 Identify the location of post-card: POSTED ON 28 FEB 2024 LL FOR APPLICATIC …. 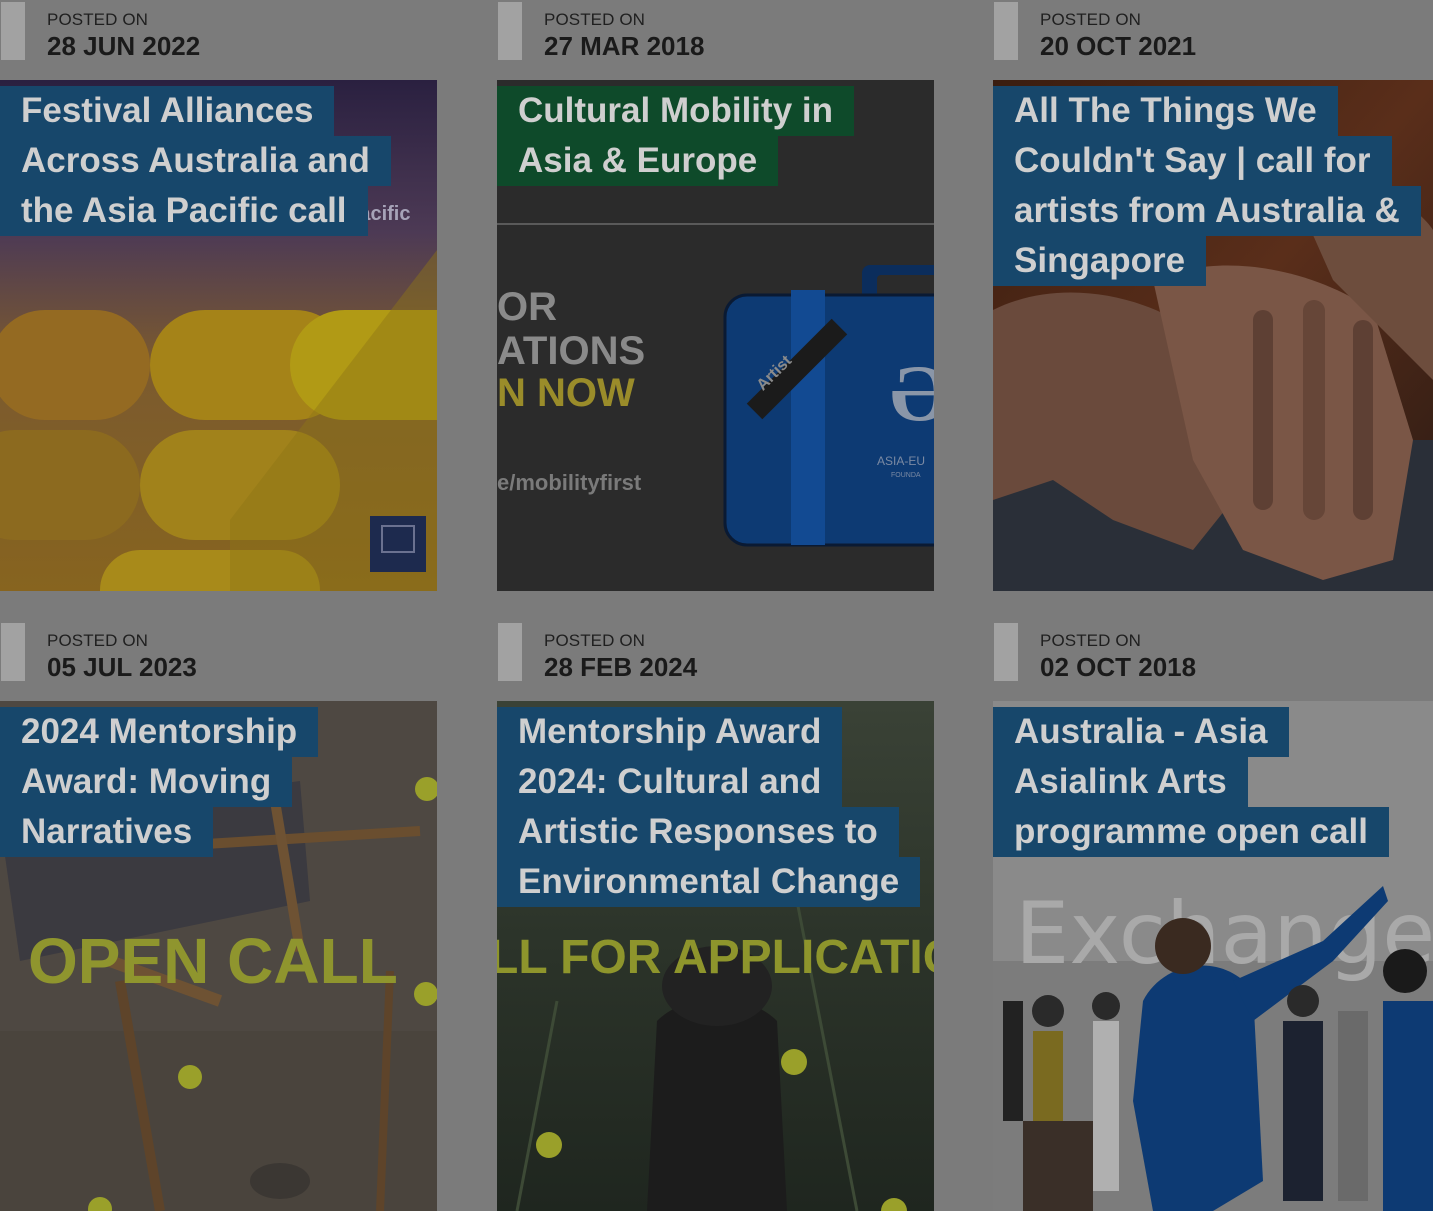
(716, 916).